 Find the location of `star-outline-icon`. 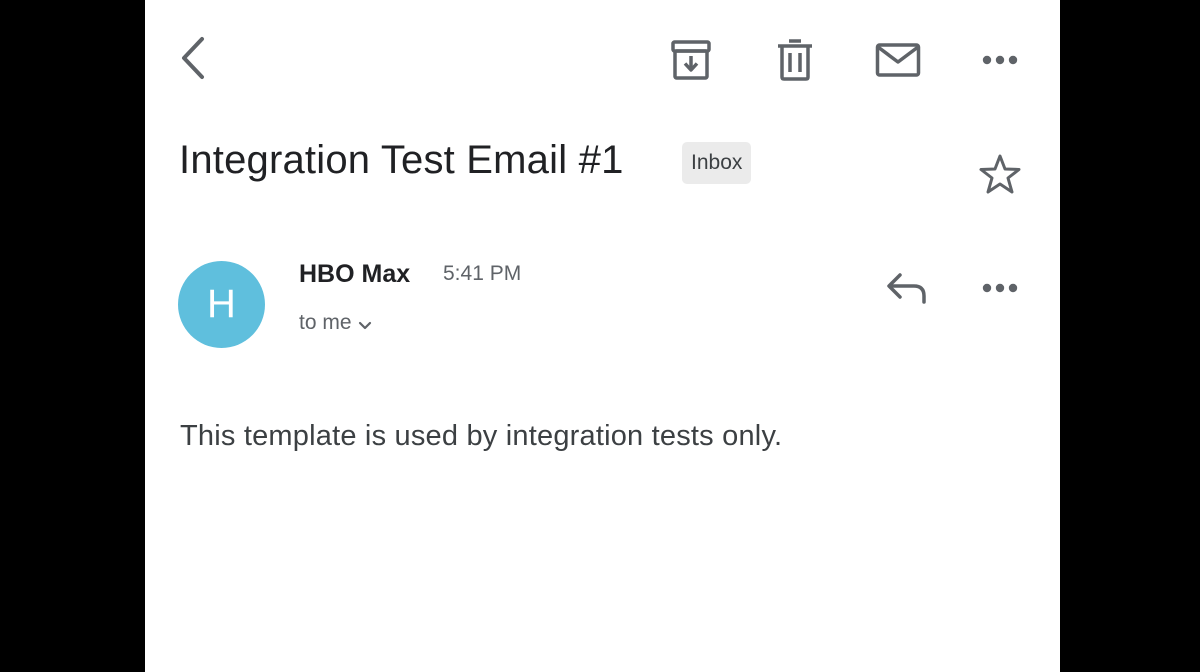

star-outline-icon is located at coordinates (1000, 174).